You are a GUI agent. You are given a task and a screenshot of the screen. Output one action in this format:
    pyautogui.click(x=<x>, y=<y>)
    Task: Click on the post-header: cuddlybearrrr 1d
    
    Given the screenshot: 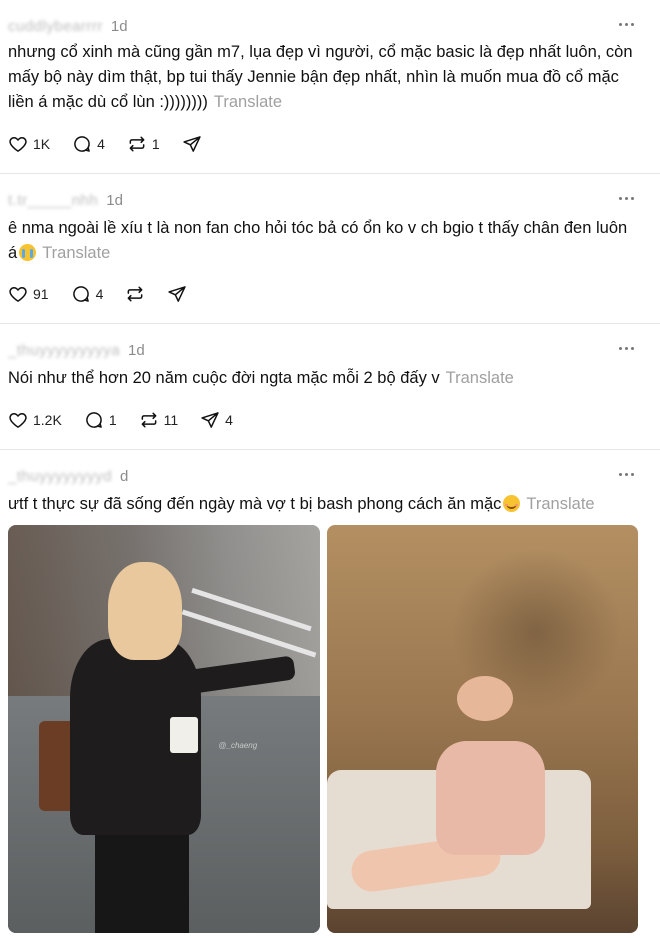 What is the action you would take?
    pyautogui.click(x=68, y=26)
    